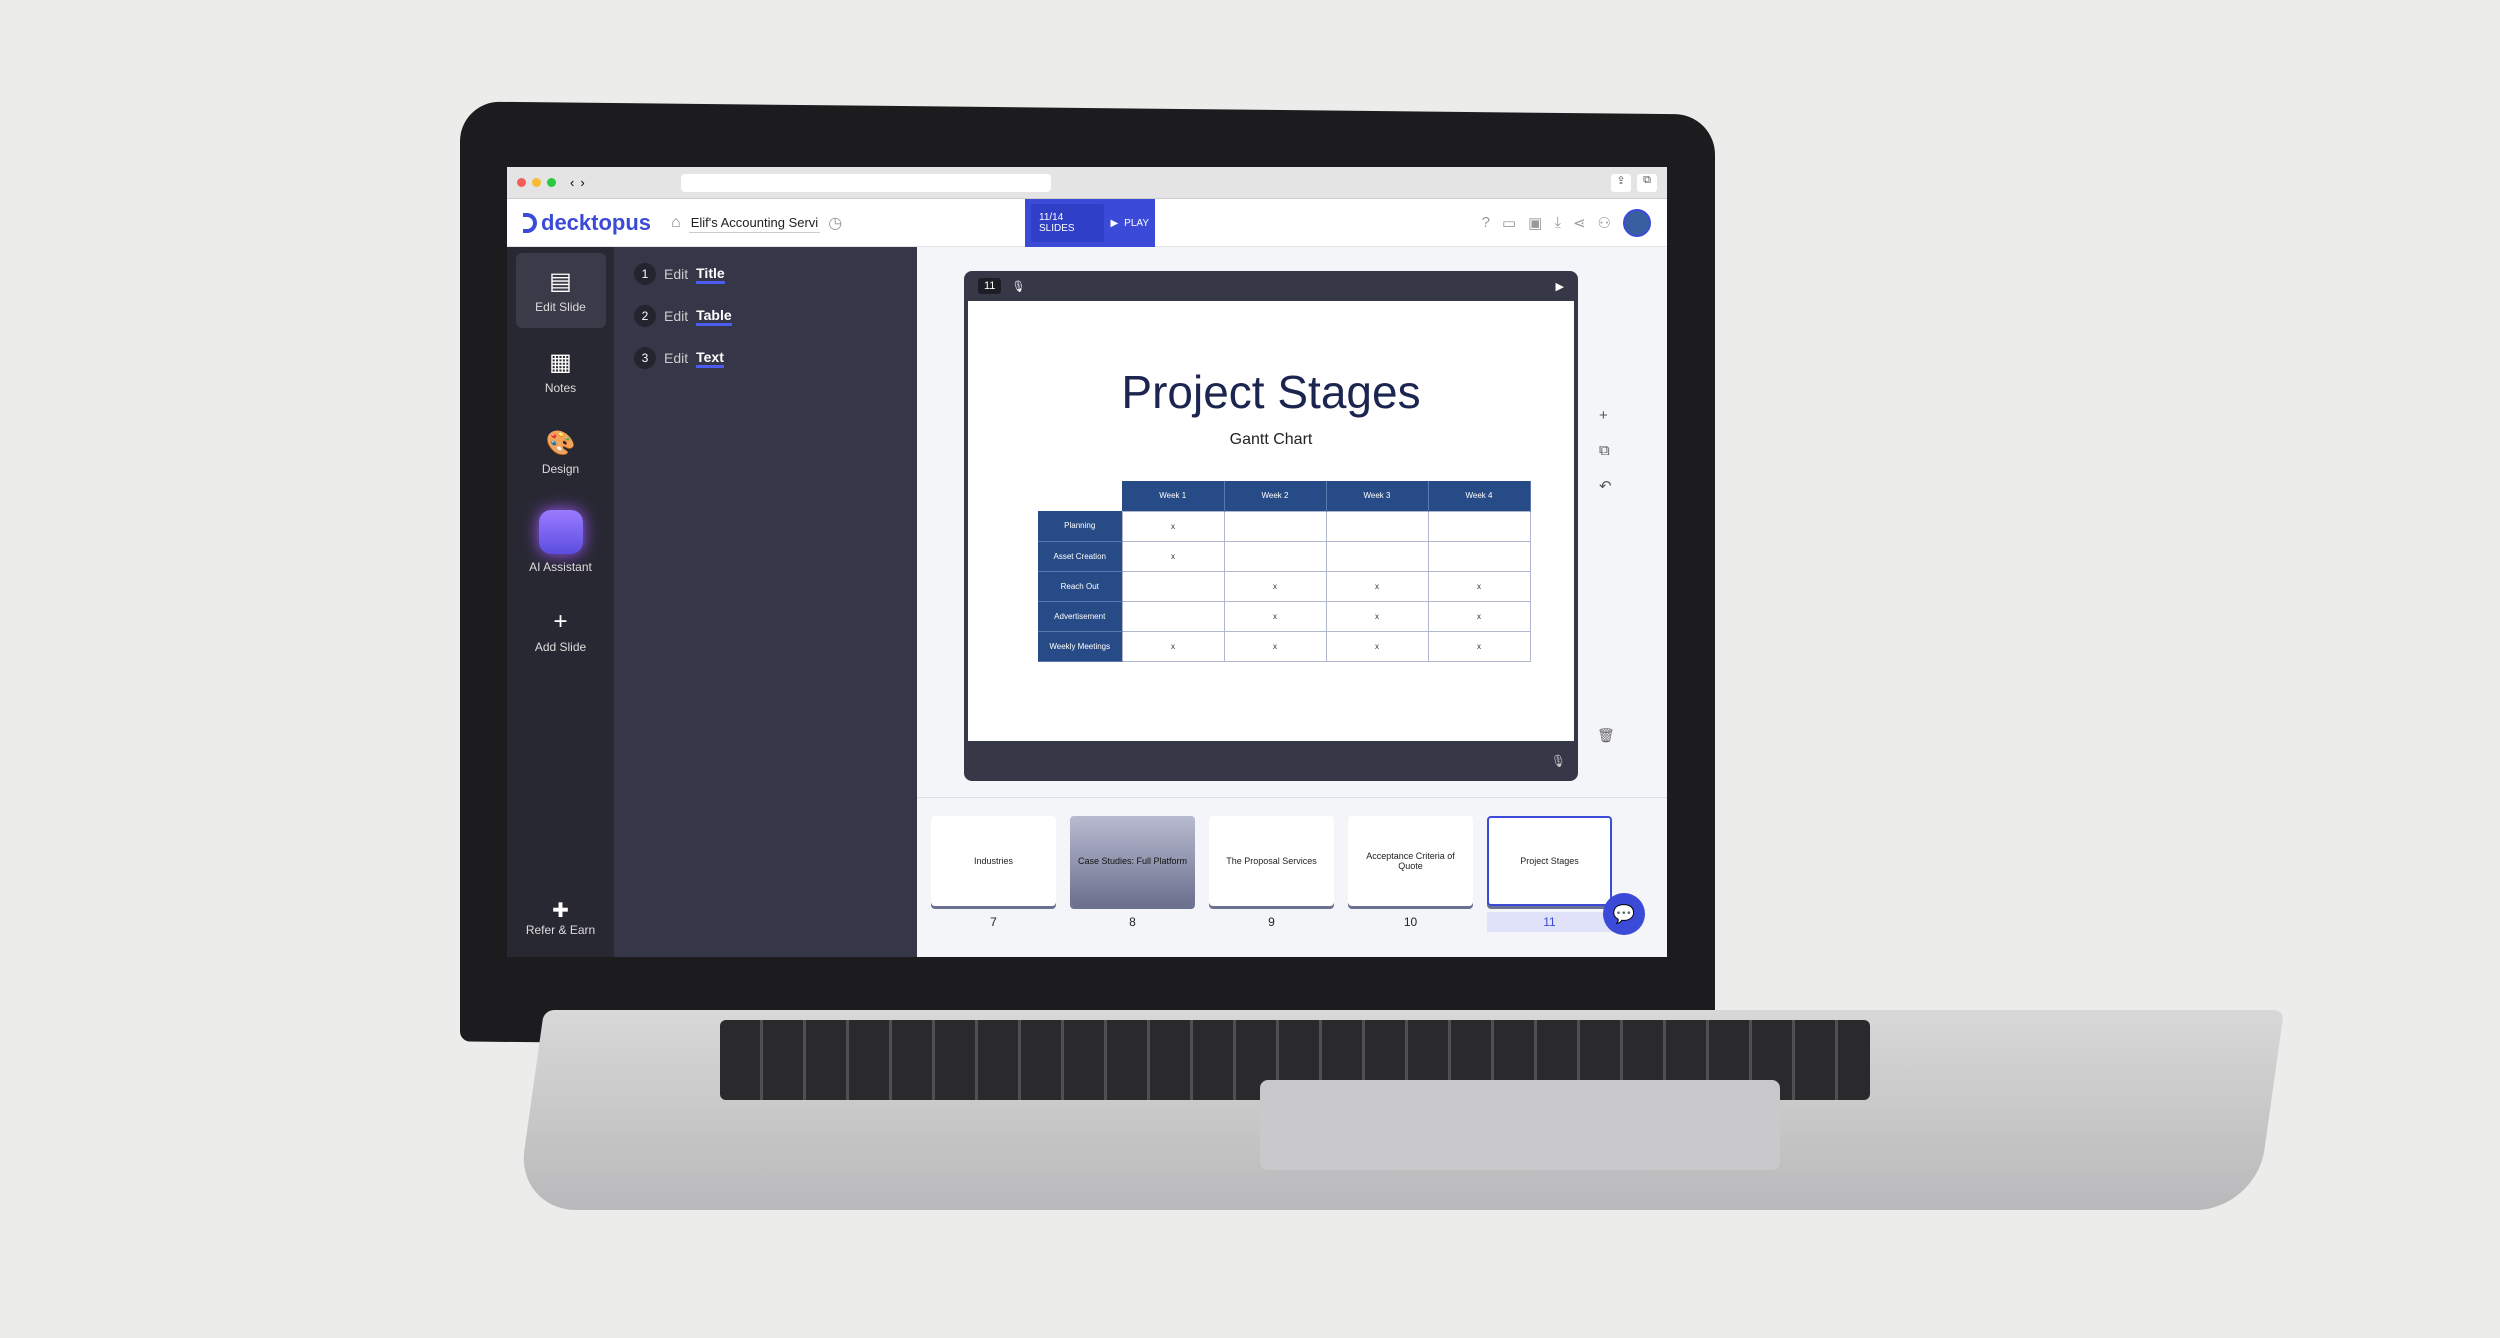 The height and width of the screenshot is (1338, 2500). Describe the element at coordinates (1479, 496) in the screenshot. I see `column-header: Week 4` at that location.